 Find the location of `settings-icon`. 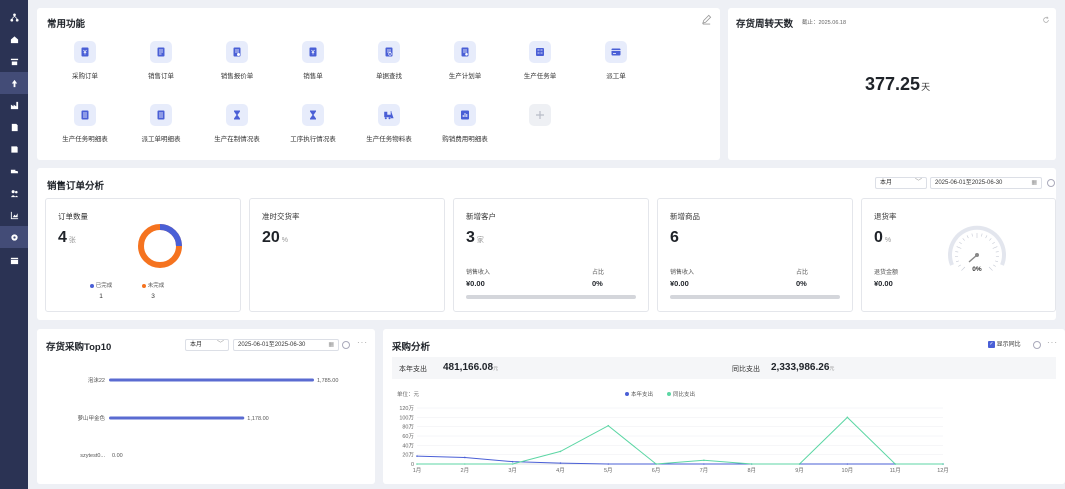

settings-icon is located at coordinates (14, 237).